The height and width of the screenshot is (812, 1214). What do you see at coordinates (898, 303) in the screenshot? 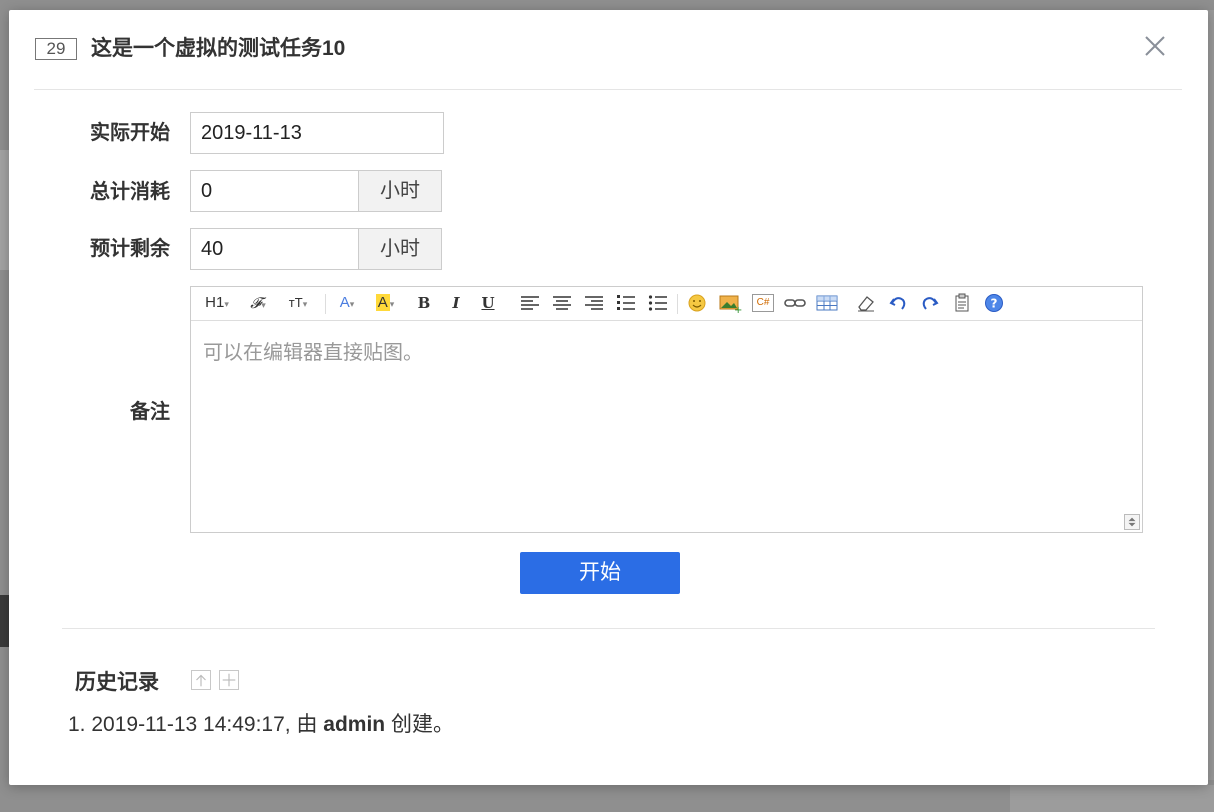
I see `undo-icon` at bounding box center [898, 303].